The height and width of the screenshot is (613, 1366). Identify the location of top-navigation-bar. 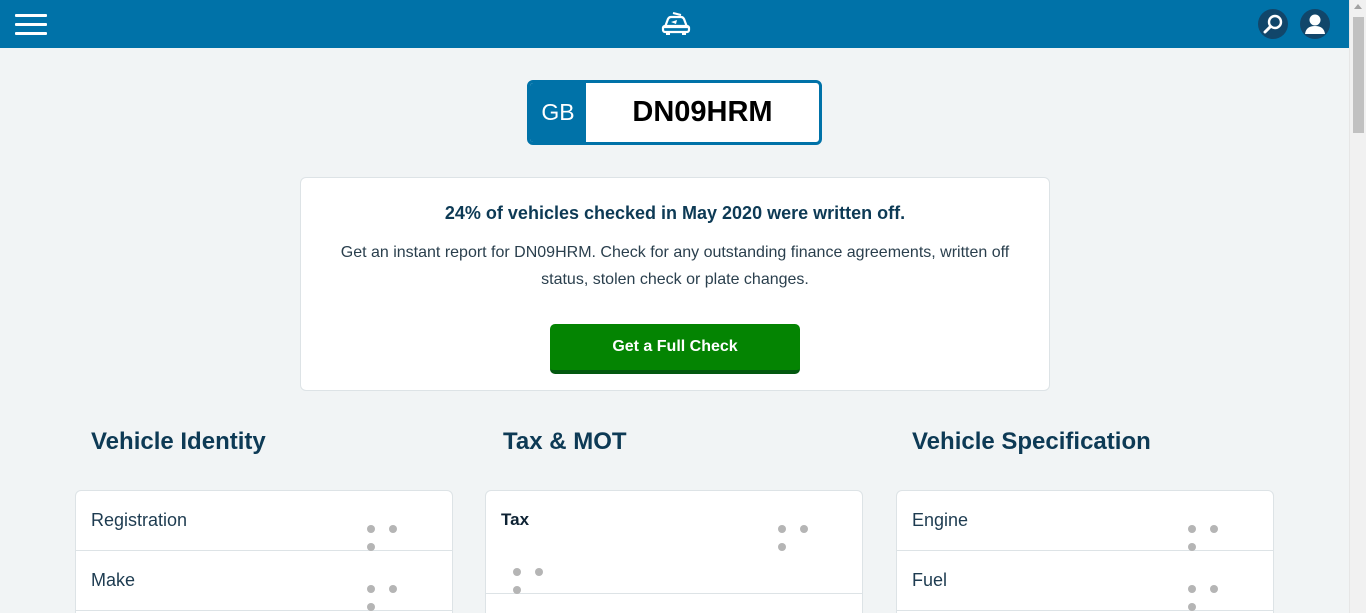
(674, 24).